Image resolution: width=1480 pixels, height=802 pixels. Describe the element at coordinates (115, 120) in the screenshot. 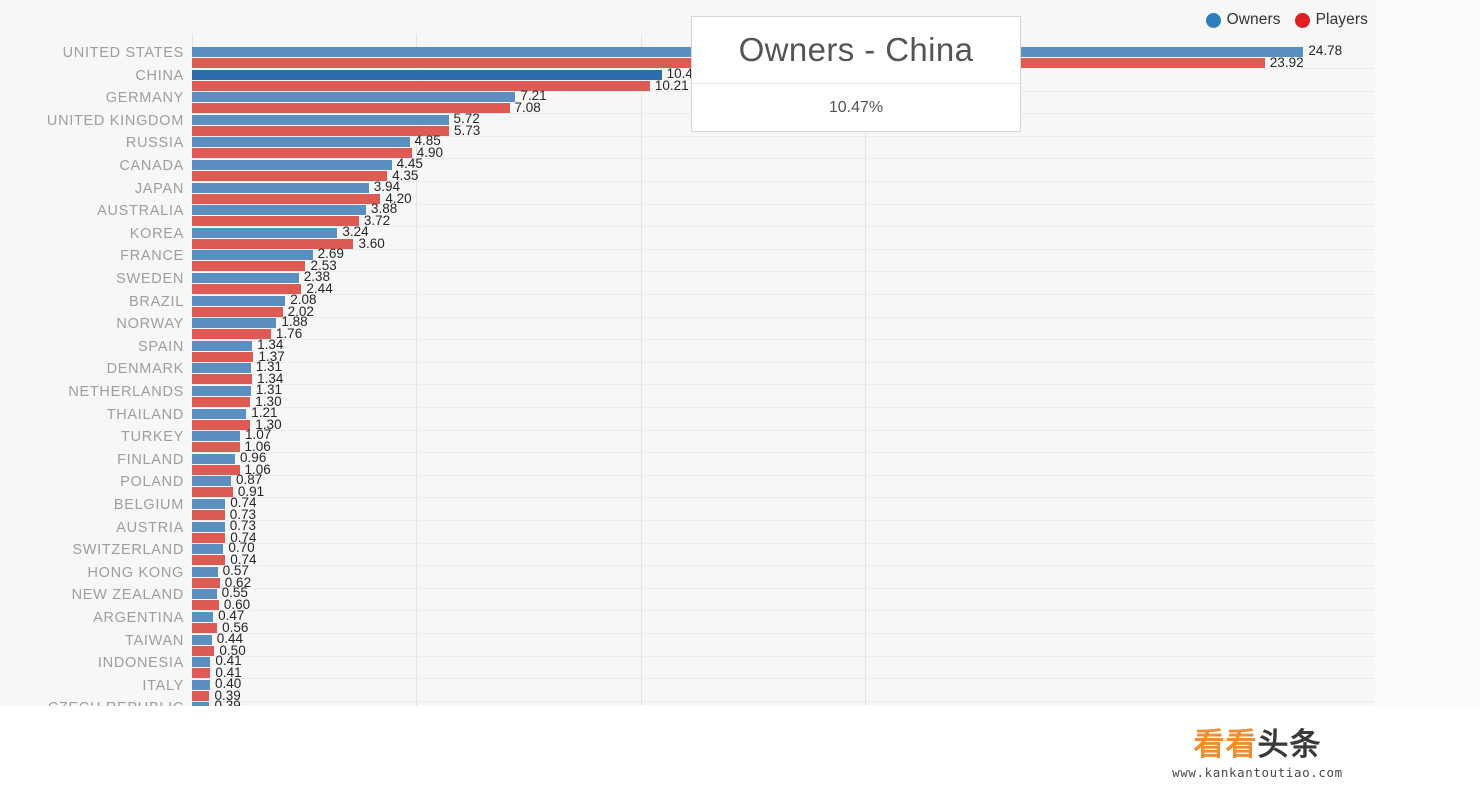

I see `category-label: UNITED KINGDOM` at that location.